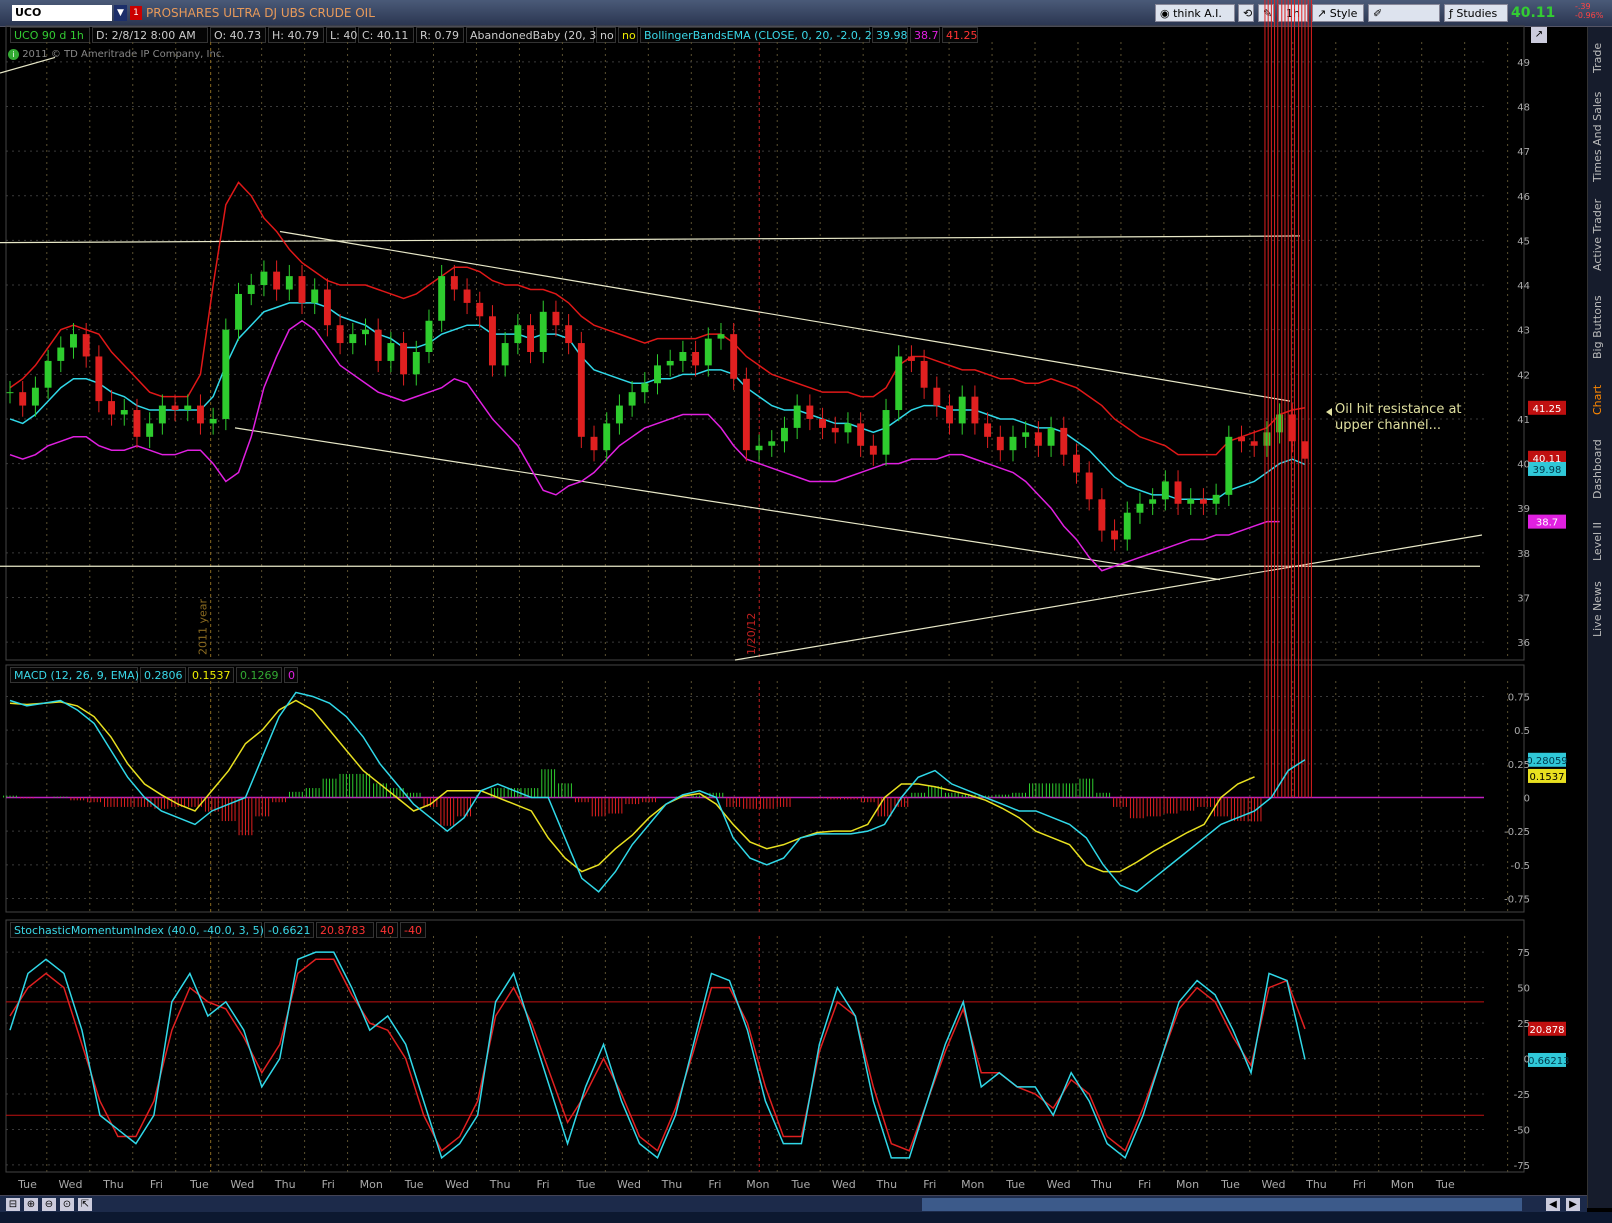 The image size is (1612, 1223). I want to click on macd-tick-label: 0.25, so click(1519, 765).